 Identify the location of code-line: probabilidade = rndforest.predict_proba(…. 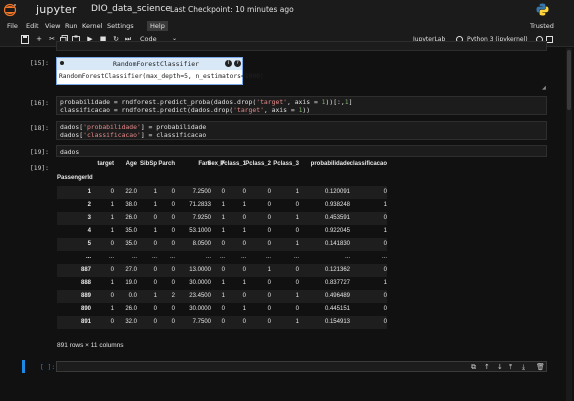
(206, 102).